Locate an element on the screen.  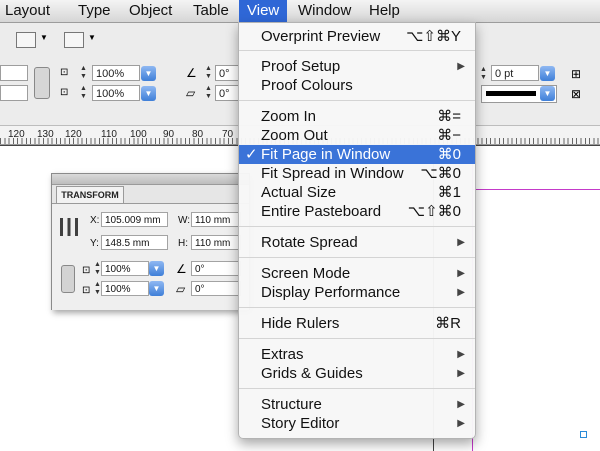
selection-handle is located at coordinates (583, 434).